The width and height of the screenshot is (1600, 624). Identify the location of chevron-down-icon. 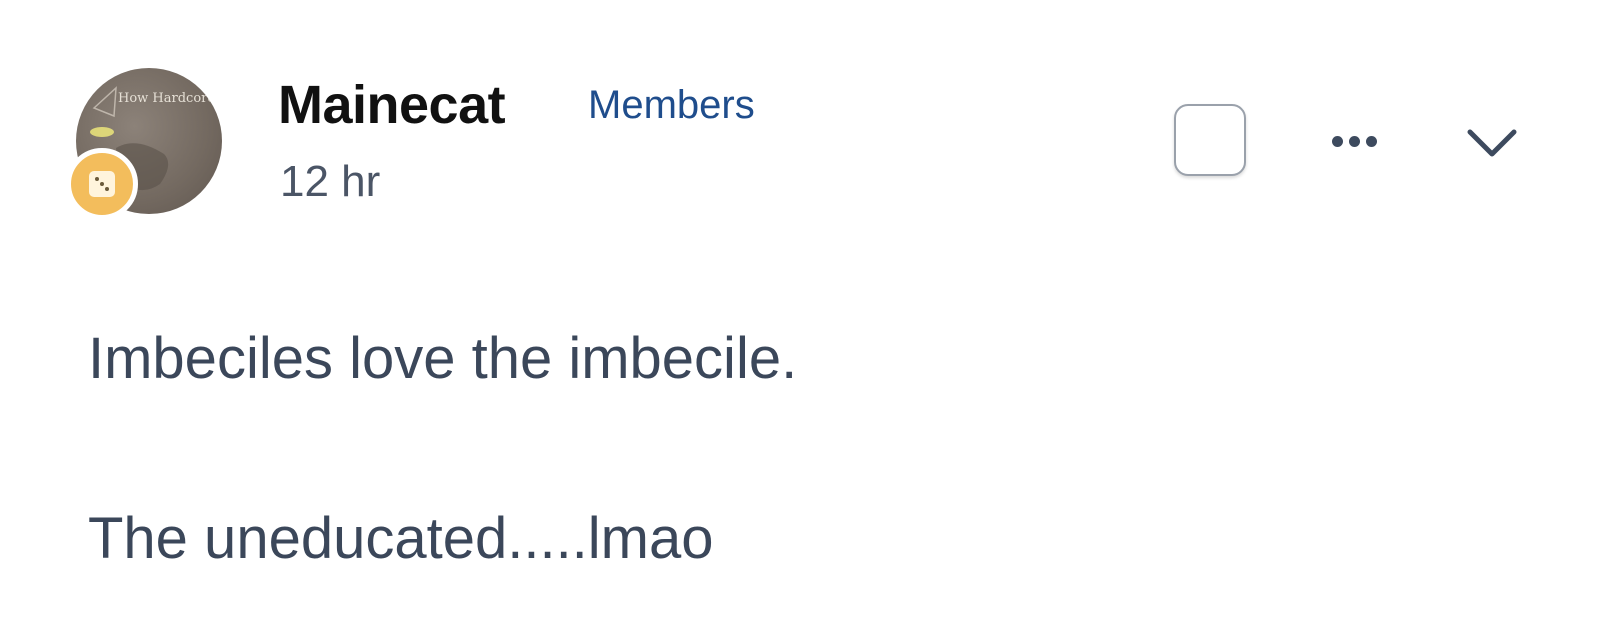
(1492, 143).